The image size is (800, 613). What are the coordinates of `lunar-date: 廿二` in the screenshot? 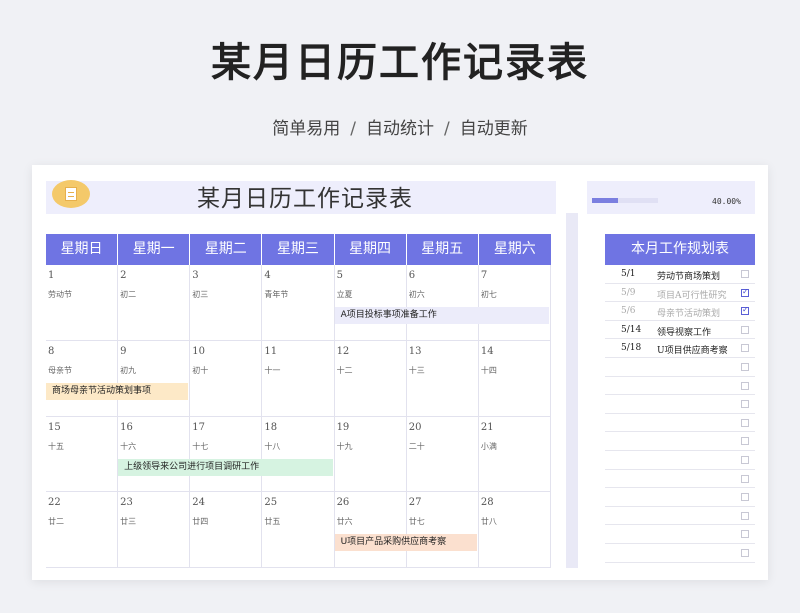 It's located at (56, 522).